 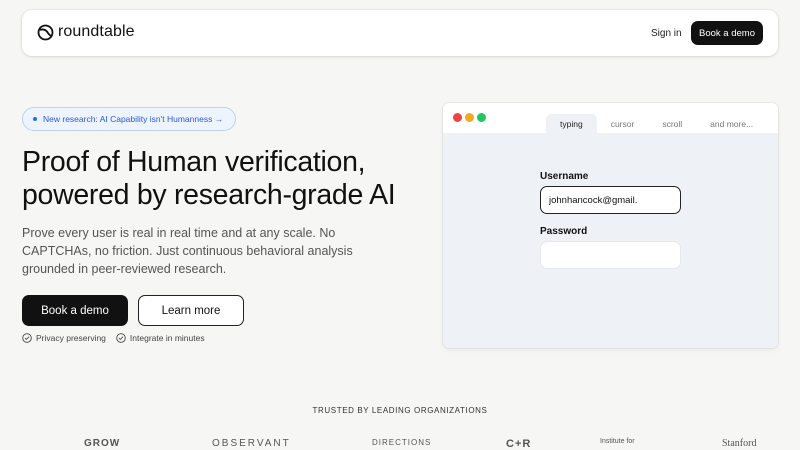 What do you see at coordinates (191, 310) in the screenshot?
I see `learn-more-button: Learn more` at bounding box center [191, 310].